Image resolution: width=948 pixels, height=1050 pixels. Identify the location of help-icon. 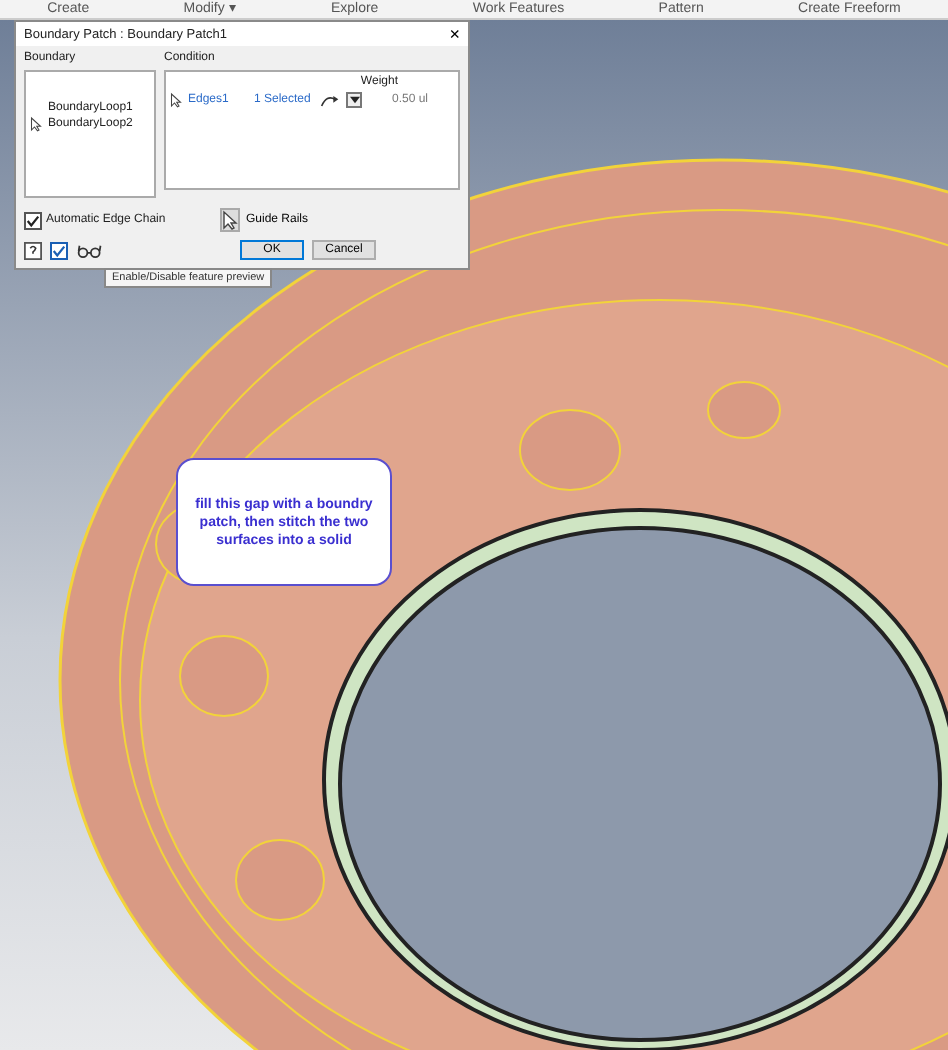
(33, 250).